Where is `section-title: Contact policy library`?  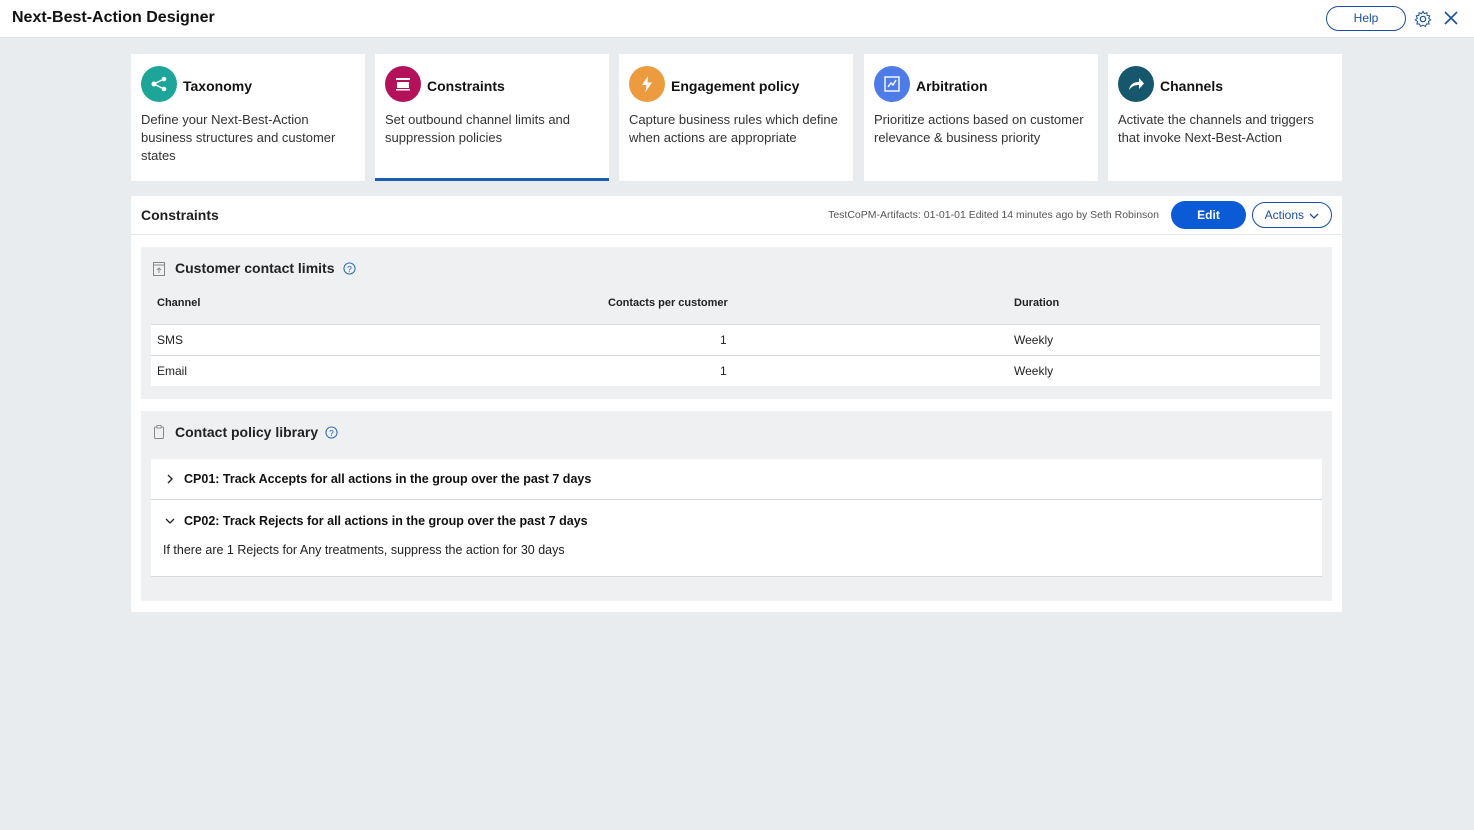 section-title: Contact policy library is located at coordinates (247, 432).